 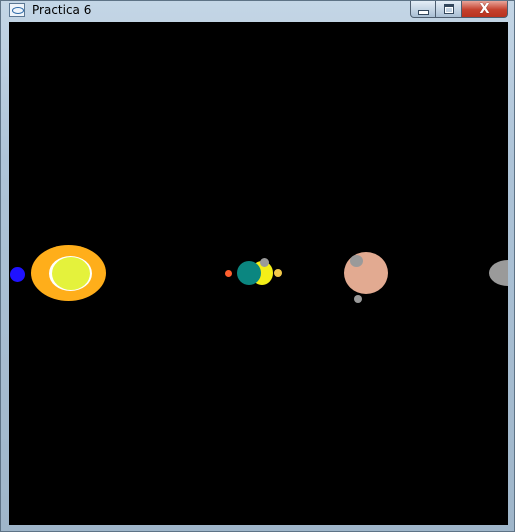 What do you see at coordinates (249, 273) in the screenshot?
I see `teal-planet` at bounding box center [249, 273].